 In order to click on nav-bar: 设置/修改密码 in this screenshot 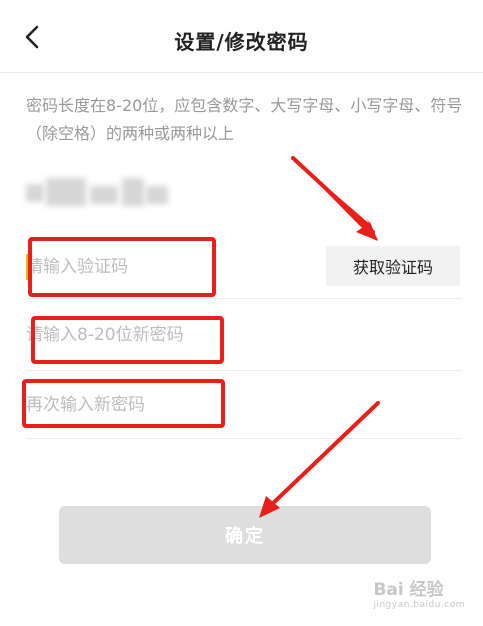, I will do `click(241, 36)`.